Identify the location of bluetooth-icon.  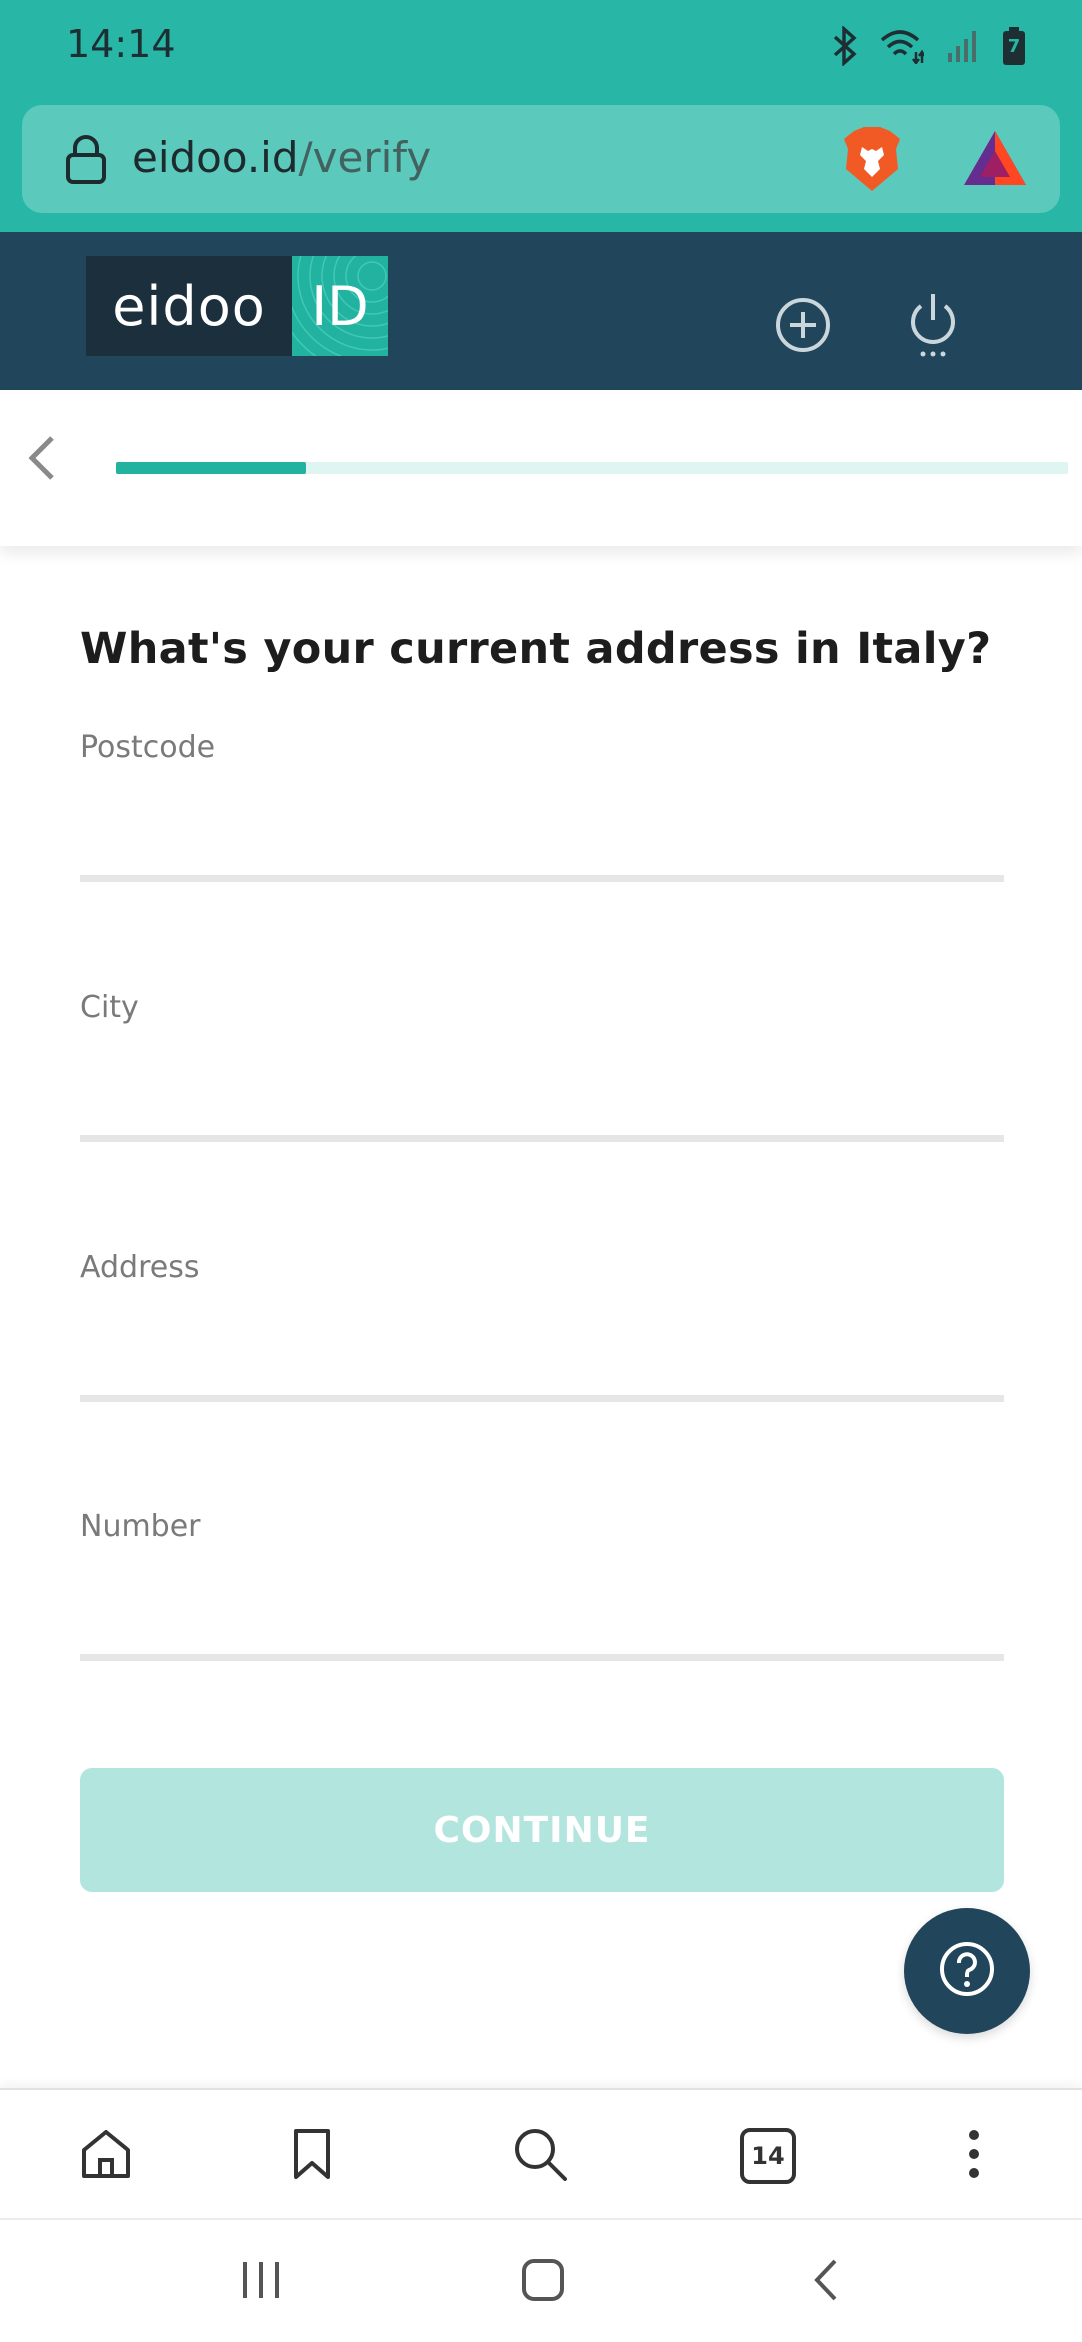
(845, 46).